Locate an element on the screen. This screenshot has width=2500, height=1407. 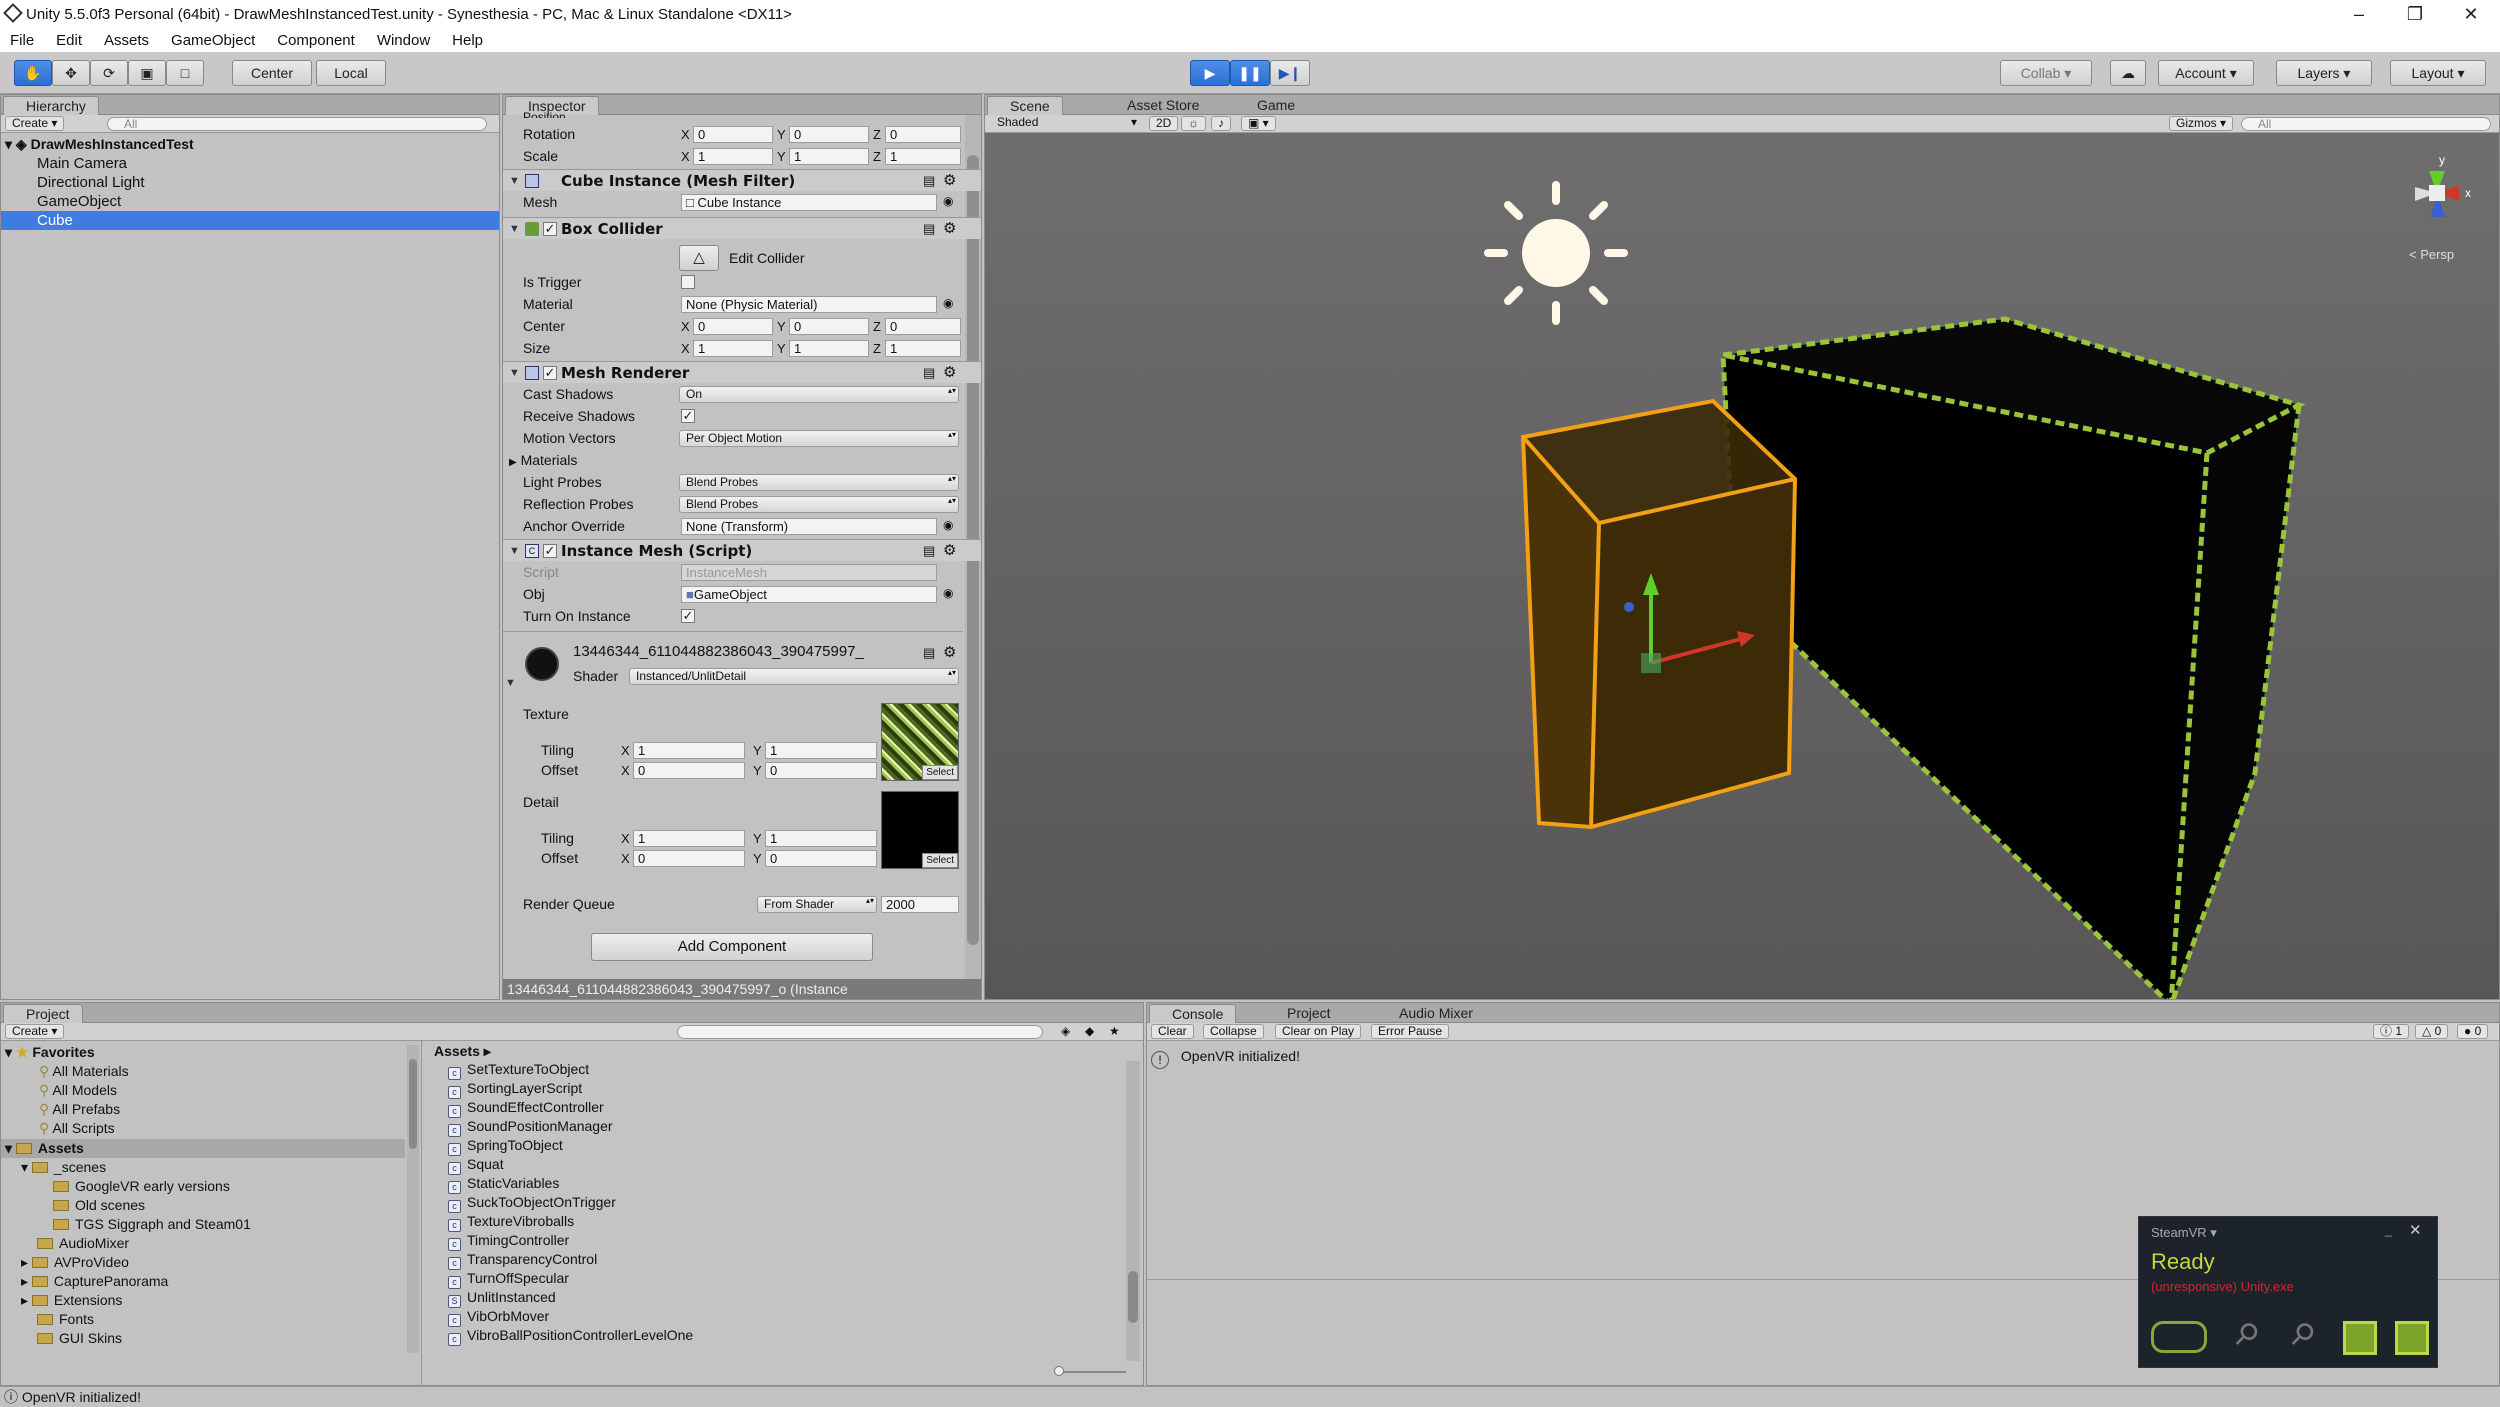
menu-gameobject: GameObject is located at coordinates (213, 40).